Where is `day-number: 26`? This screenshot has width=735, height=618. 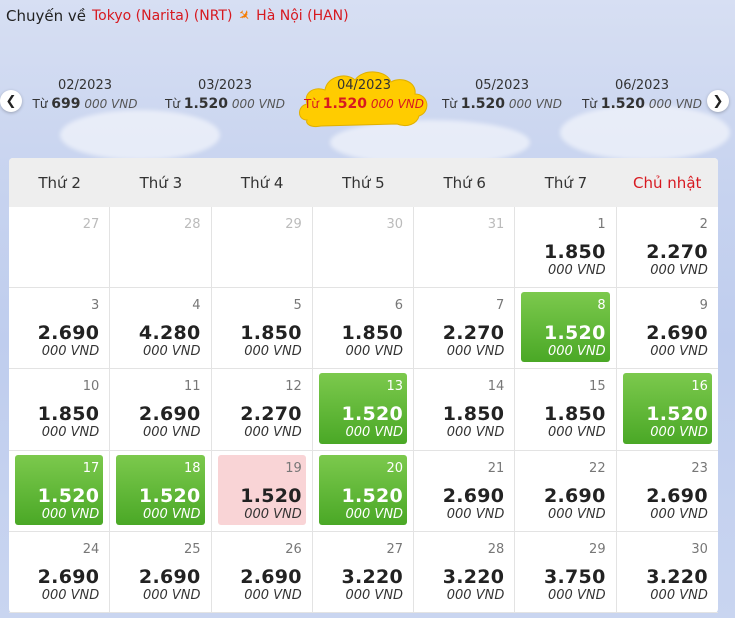
day-number: 26 is located at coordinates (293, 549).